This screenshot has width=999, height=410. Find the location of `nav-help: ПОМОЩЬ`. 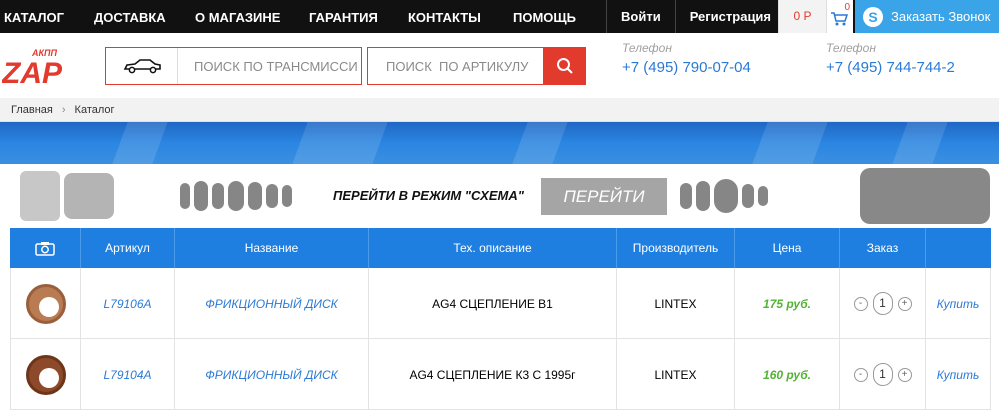

nav-help: ПОМОЩЬ is located at coordinates (544, 17).